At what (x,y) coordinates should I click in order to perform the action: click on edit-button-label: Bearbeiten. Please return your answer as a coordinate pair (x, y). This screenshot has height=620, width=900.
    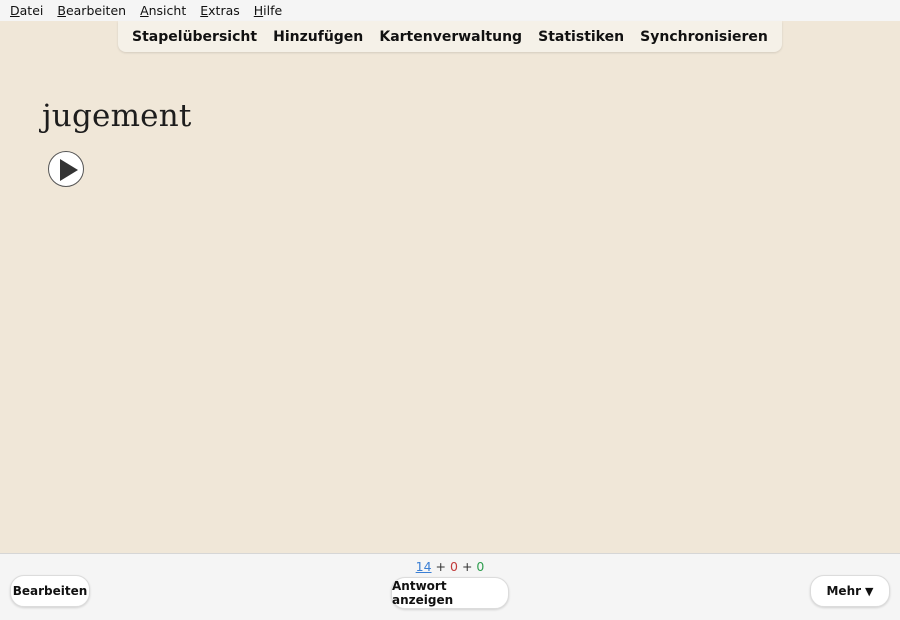
    Looking at the image, I should click on (50, 591).